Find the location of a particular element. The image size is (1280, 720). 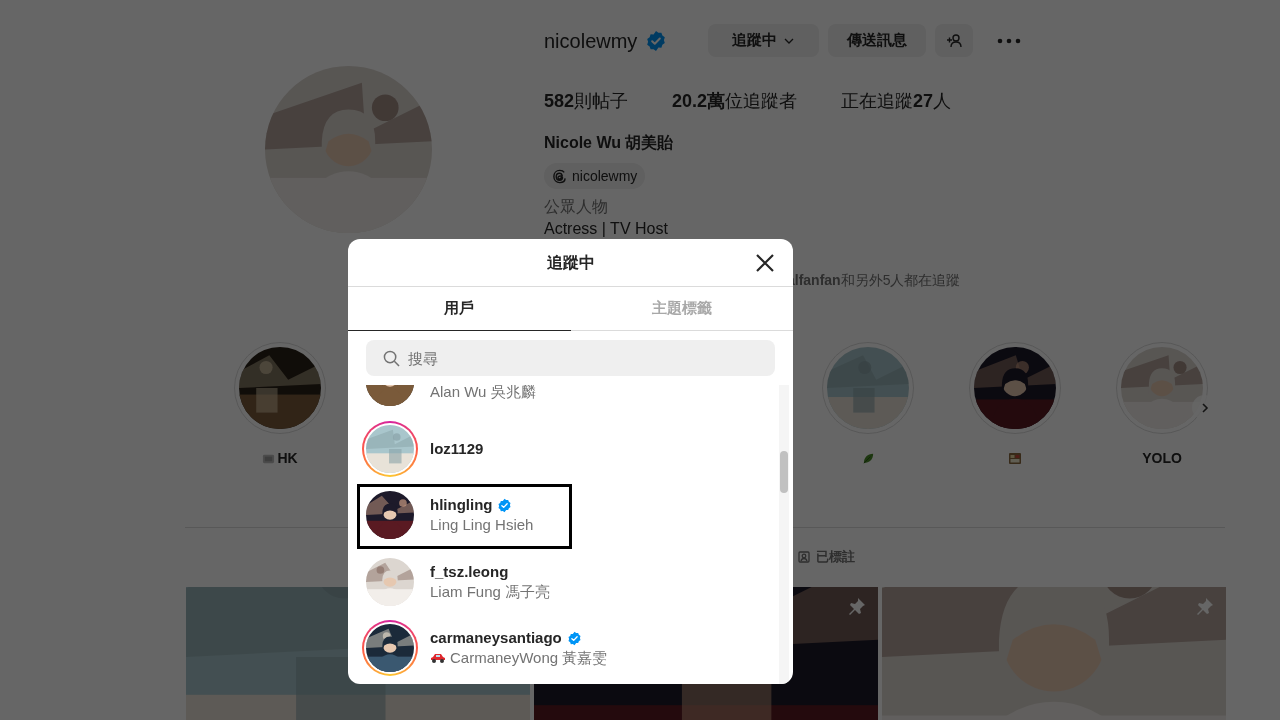

stat-link: 20.2萬位追蹤者 is located at coordinates (735, 101).